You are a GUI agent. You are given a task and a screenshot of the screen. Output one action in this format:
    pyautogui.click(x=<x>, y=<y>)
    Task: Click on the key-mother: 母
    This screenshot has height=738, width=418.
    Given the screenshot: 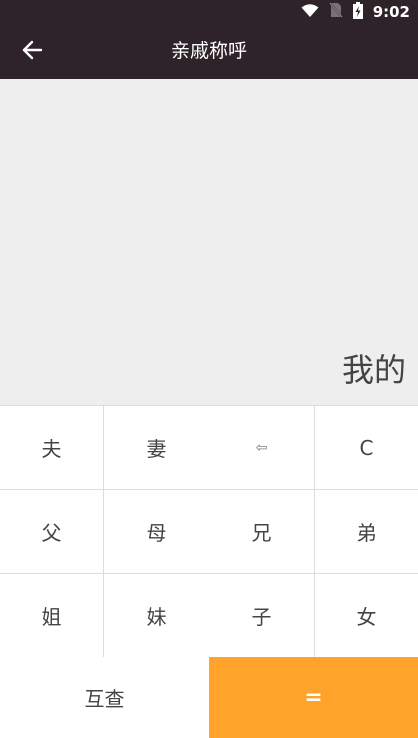 What is the action you would take?
    pyautogui.click(x=156, y=531)
    